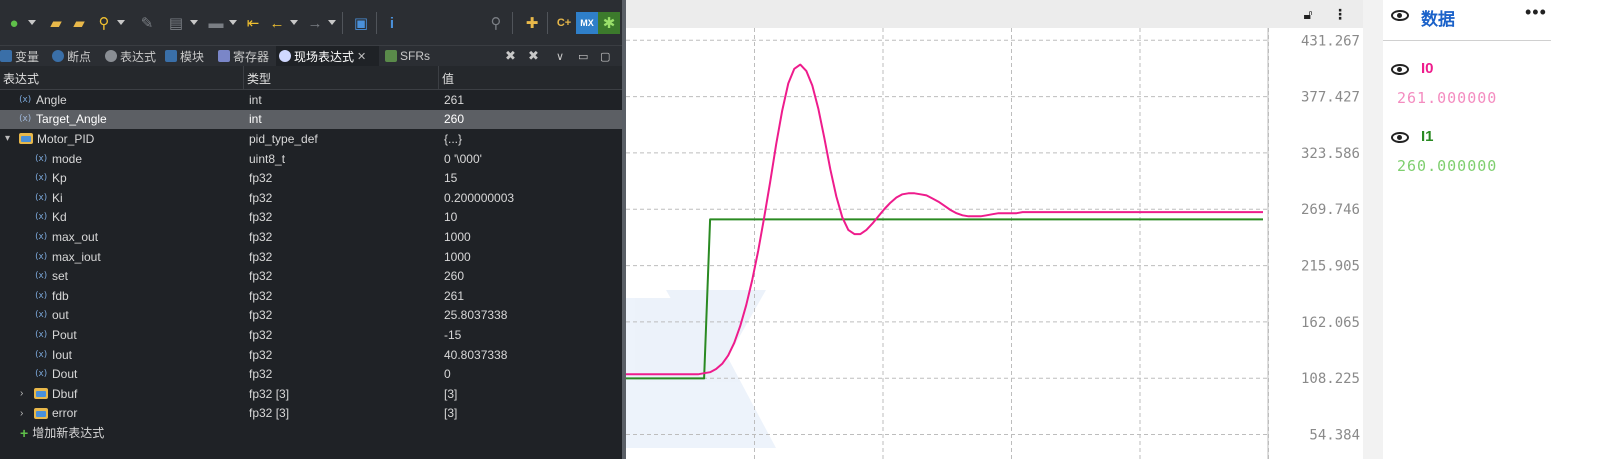 This screenshot has height=459, width=1601. What do you see at coordinates (341, 78) in the screenshot?
I see `column-header-type: 类型` at bounding box center [341, 78].